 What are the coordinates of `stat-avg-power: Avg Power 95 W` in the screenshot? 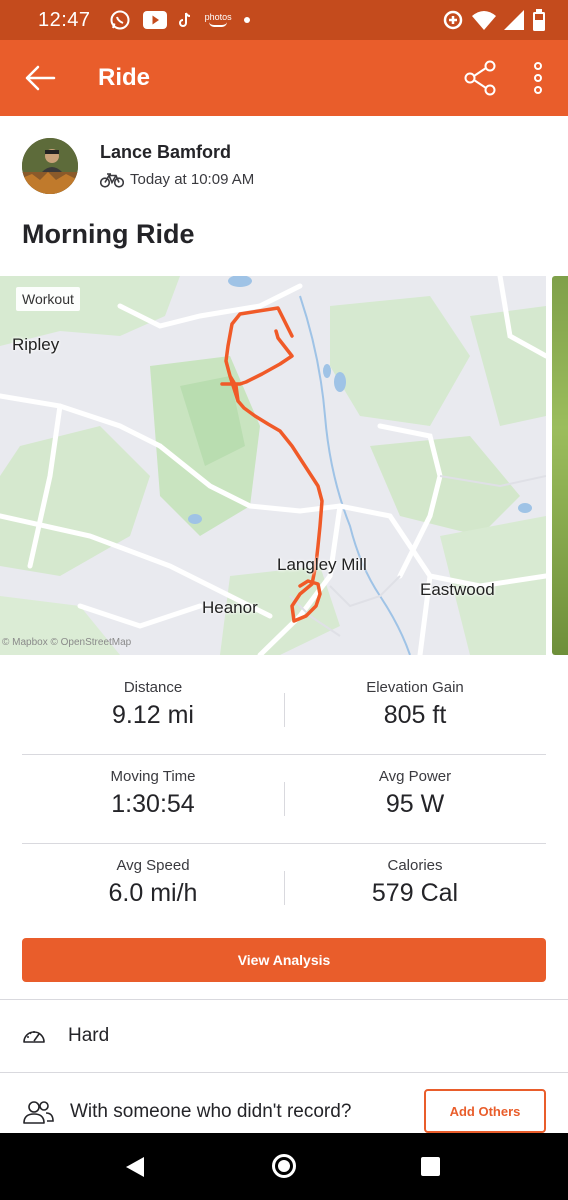 It's located at (415, 787).